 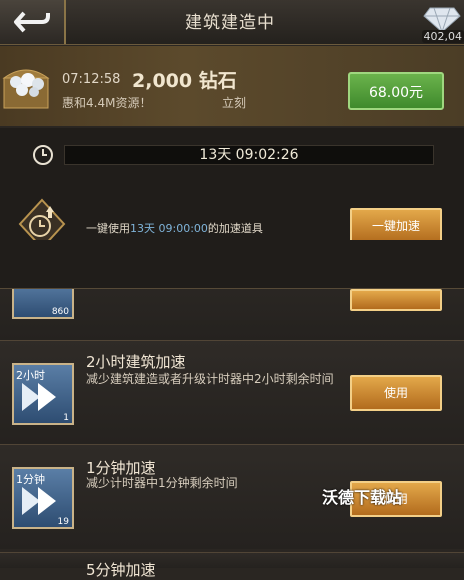 I want to click on item-count: 860, so click(x=60, y=312).